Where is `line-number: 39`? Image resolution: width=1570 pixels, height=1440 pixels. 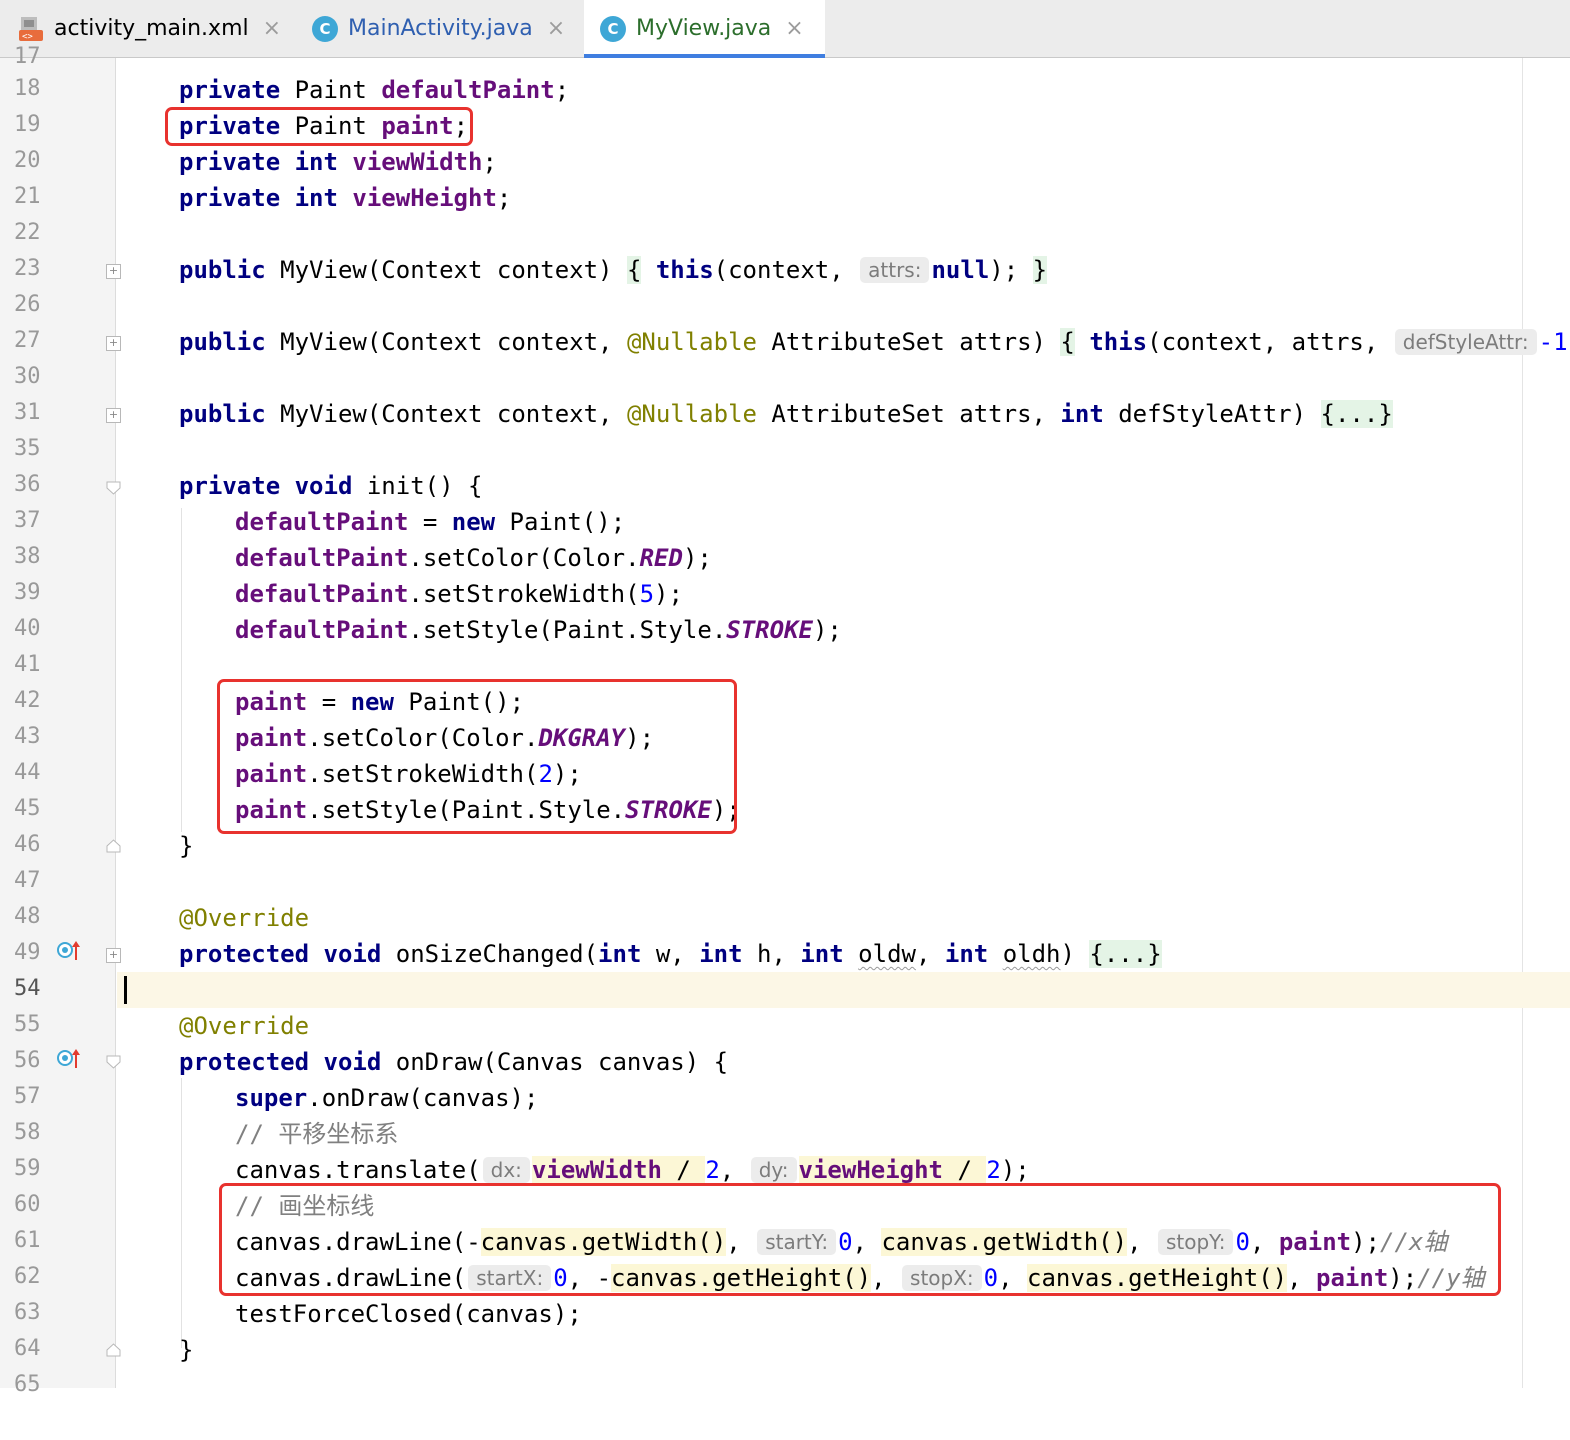 line-number: 39 is located at coordinates (27, 592).